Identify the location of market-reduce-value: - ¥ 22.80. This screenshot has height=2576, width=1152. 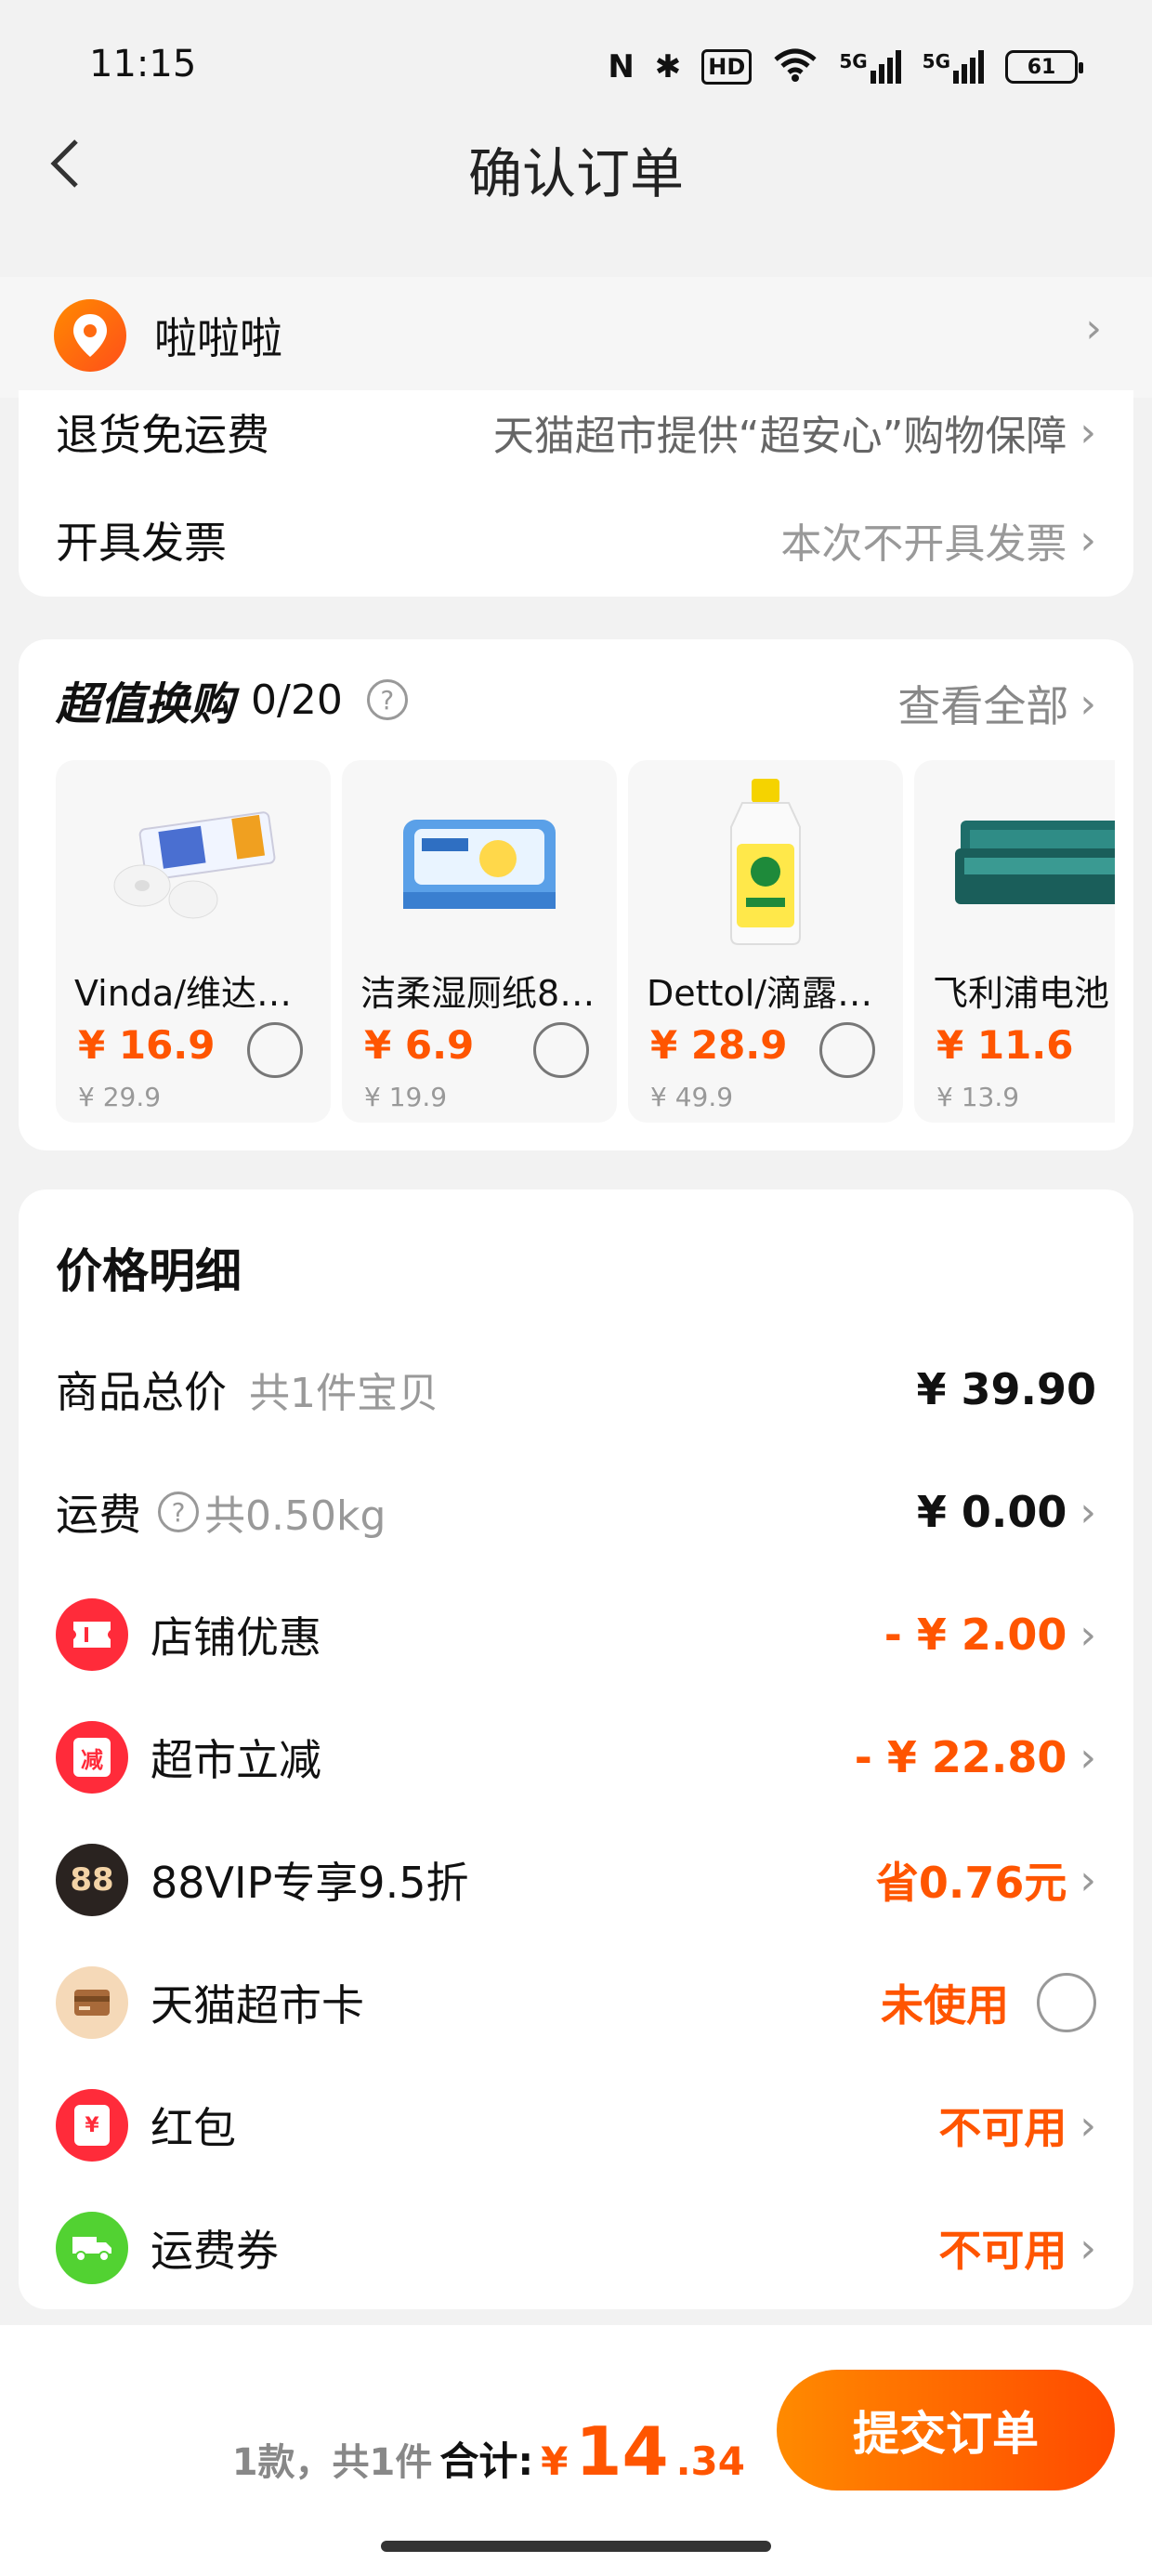
(961, 1757).